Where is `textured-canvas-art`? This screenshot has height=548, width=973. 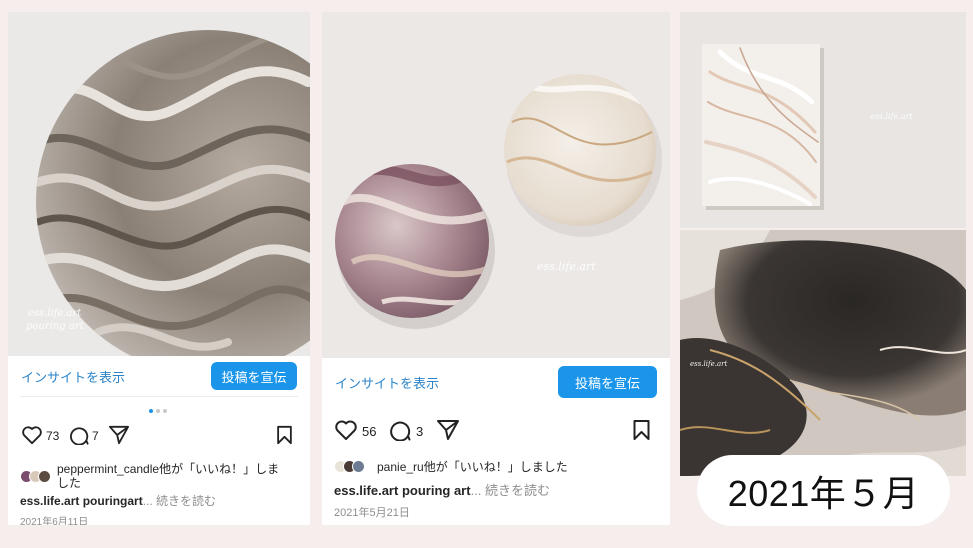
textured-canvas-art is located at coordinates (823, 120).